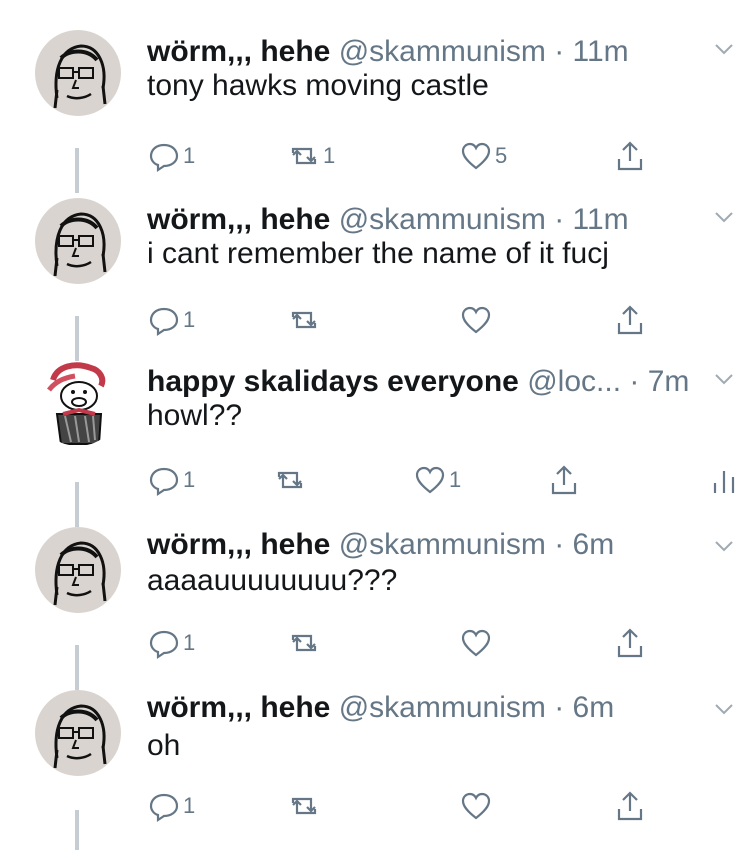 This screenshot has width=755, height=861. Describe the element at coordinates (195, 415) in the screenshot. I see `tweet-text: howl??` at that location.